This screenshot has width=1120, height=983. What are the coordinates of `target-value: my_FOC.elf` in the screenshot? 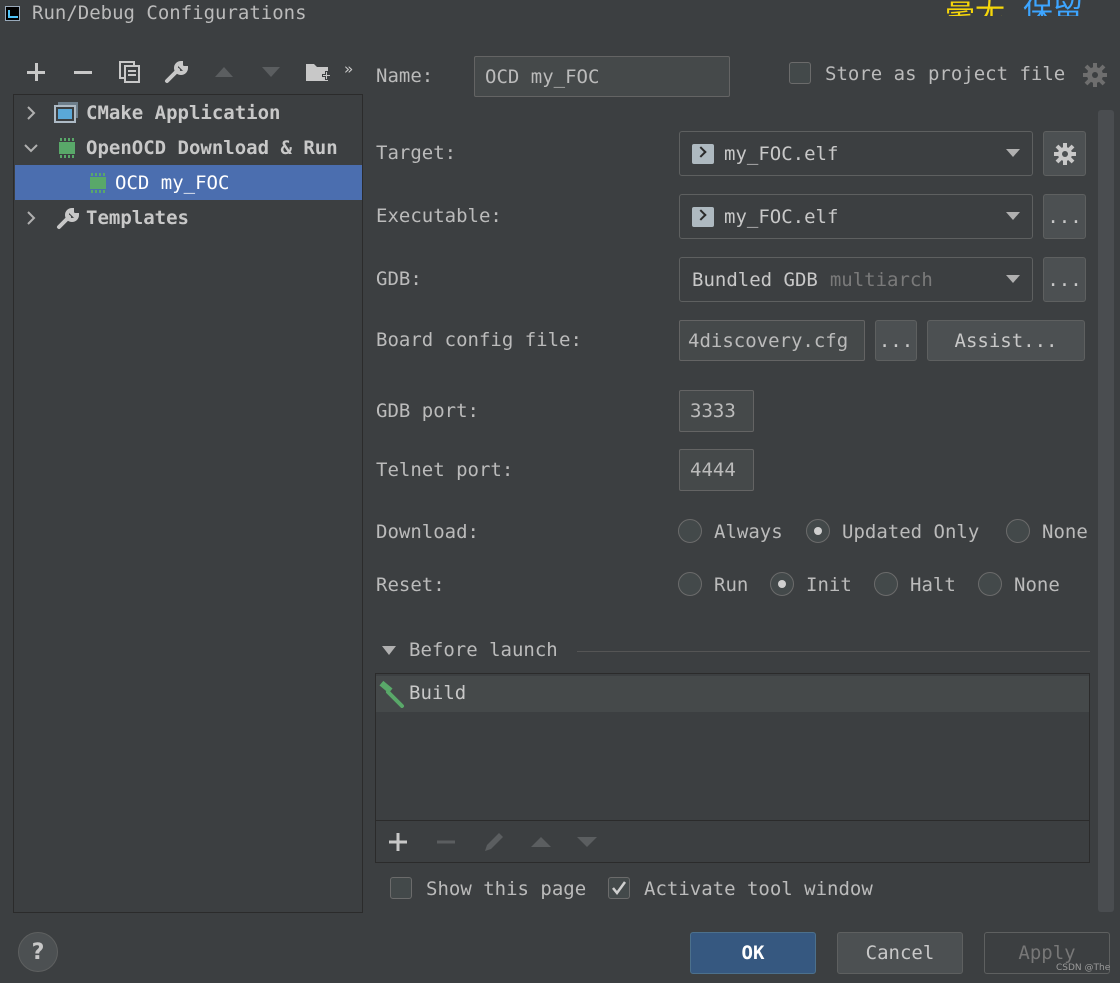 It's located at (781, 153).